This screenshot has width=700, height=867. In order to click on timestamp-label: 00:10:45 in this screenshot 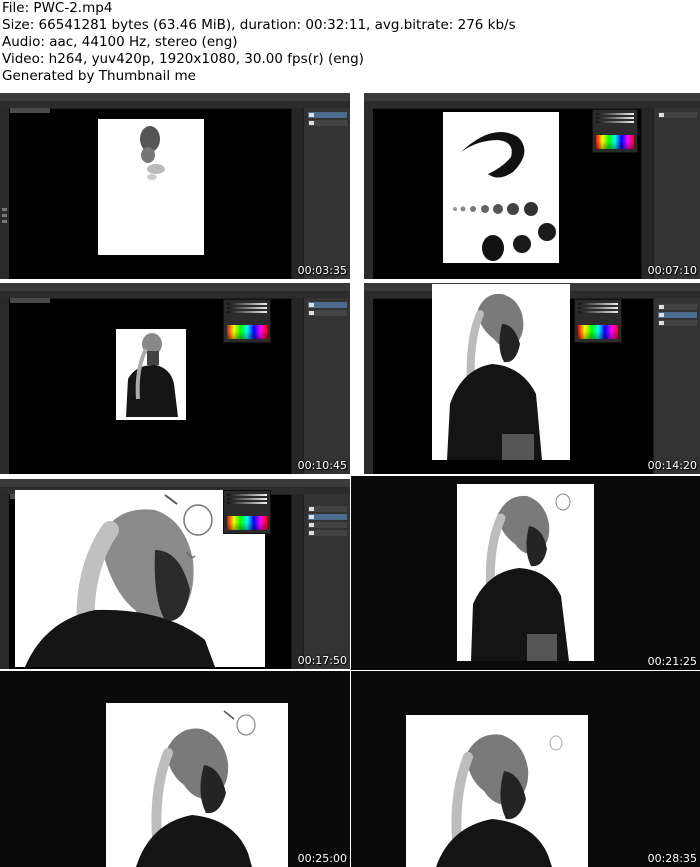, I will do `click(322, 465)`.